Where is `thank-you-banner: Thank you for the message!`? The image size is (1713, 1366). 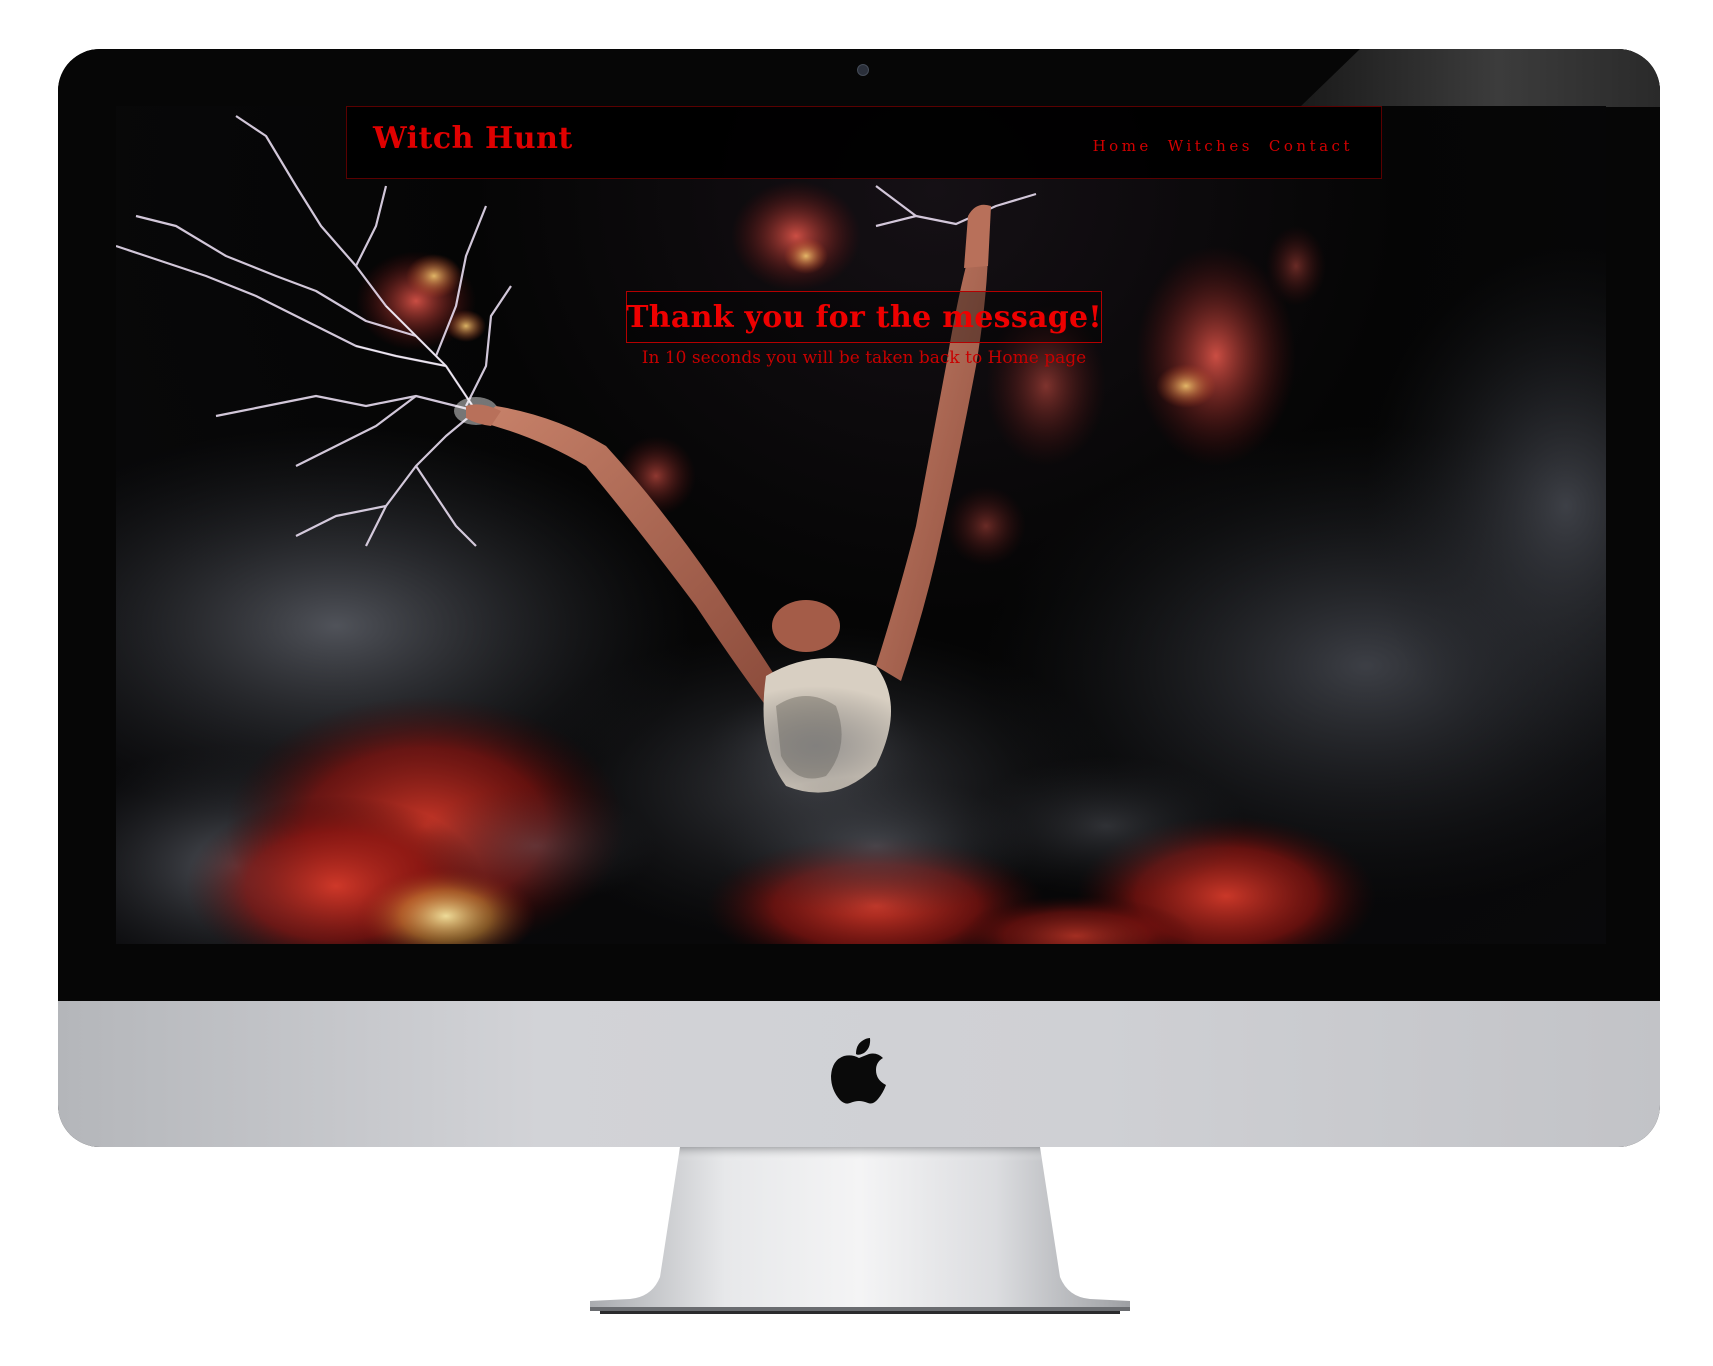 thank-you-banner: Thank you for the message! is located at coordinates (864, 317).